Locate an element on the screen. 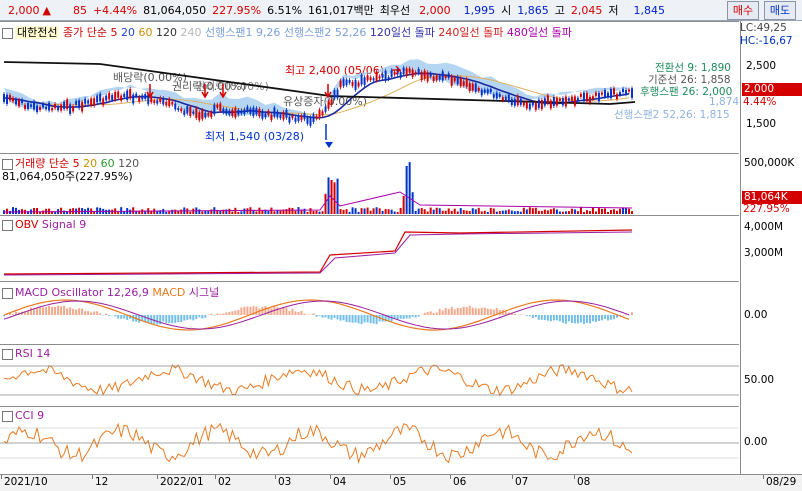 This screenshot has height=491, width=802. current-price: 2,000 is located at coordinates (21, 10).